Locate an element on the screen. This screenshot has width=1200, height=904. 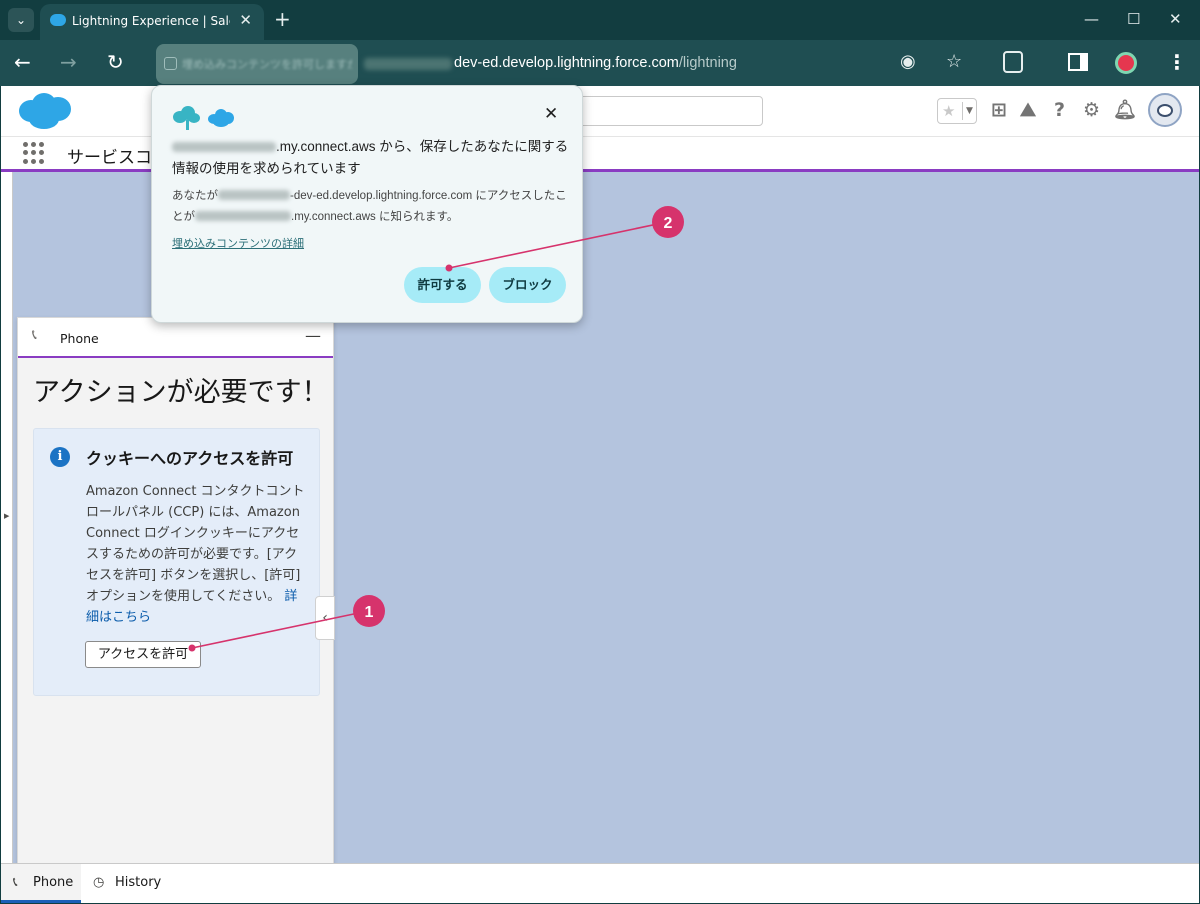
phone-icon: 📞︎ is located at coordinates (15, 882).